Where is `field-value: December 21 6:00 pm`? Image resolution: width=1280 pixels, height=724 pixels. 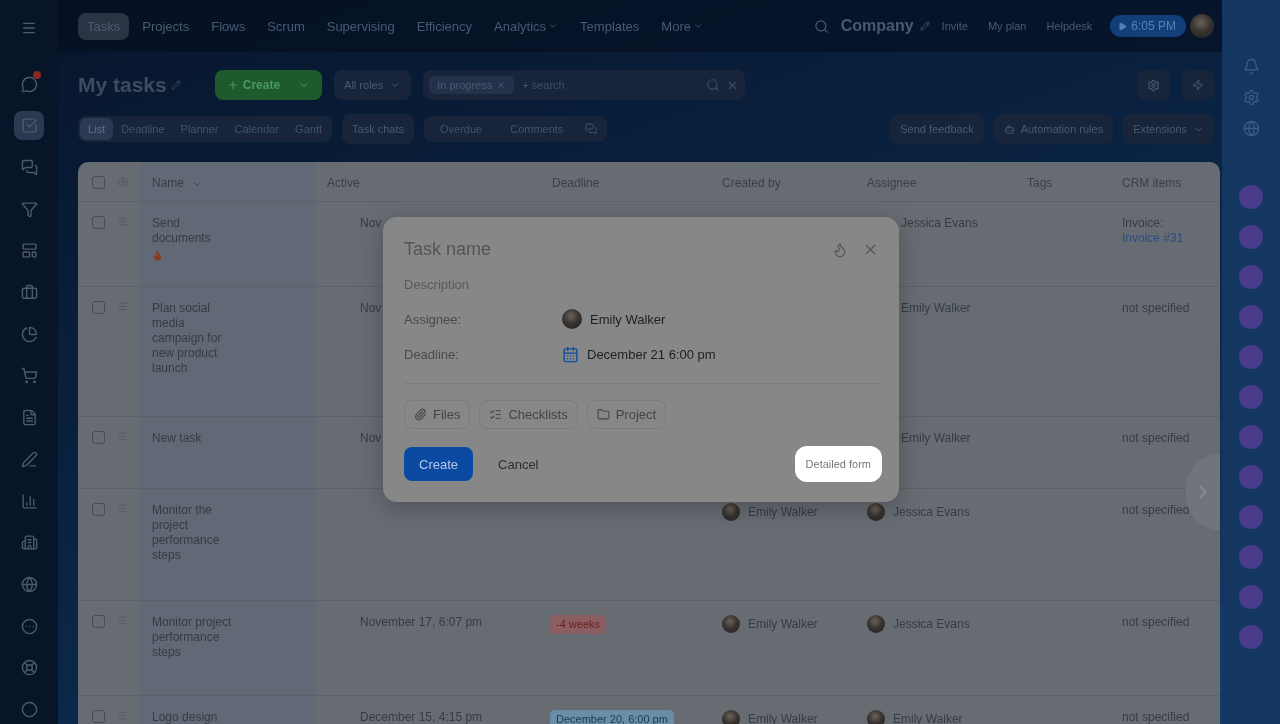
field-value: December 21 6:00 pm is located at coordinates (651, 354).